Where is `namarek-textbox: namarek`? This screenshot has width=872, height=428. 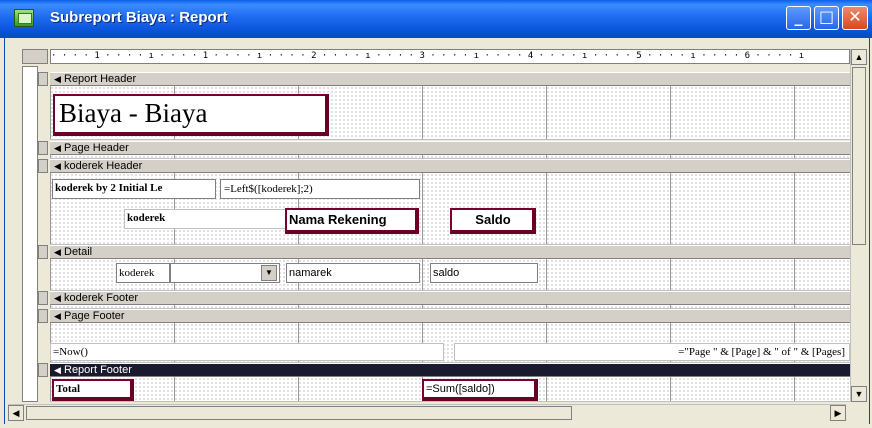
namarek-textbox: namarek is located at coordinates (353, 273).